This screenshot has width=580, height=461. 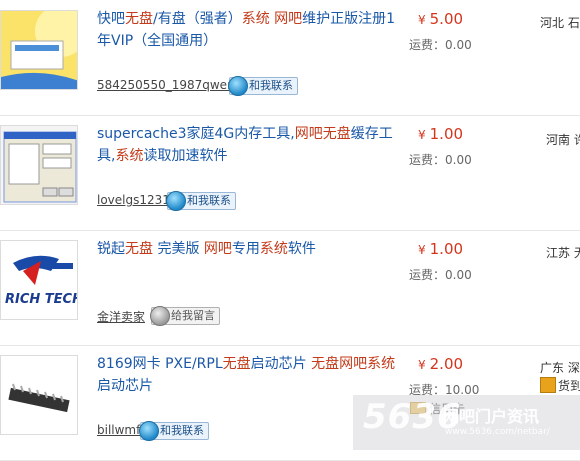 I want to click on price-value: 5.00, so click(x=446, y=19).